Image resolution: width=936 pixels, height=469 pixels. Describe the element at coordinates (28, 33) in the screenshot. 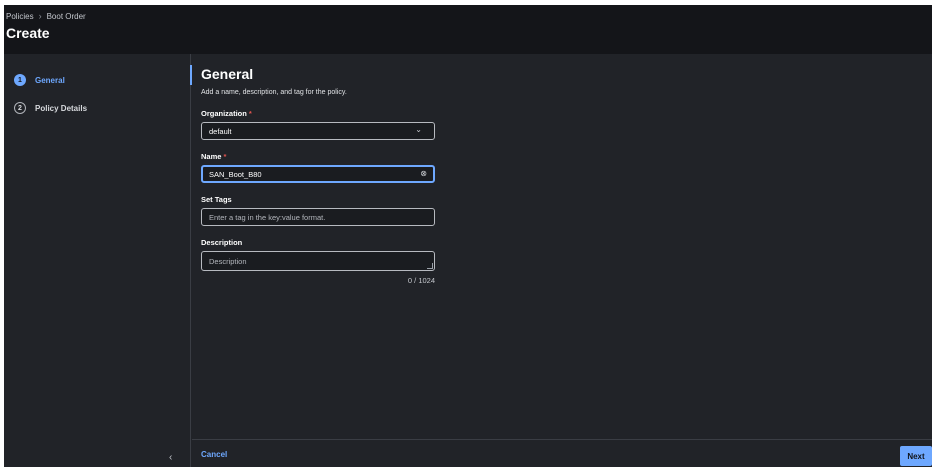

I see `page-title: Create` at that location.